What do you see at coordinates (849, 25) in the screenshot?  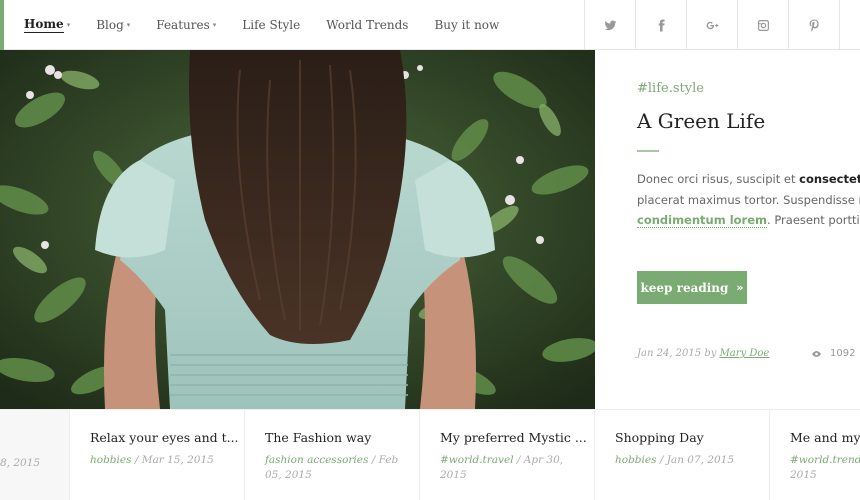 I see `more-icon` at bounding box center [849, 25].